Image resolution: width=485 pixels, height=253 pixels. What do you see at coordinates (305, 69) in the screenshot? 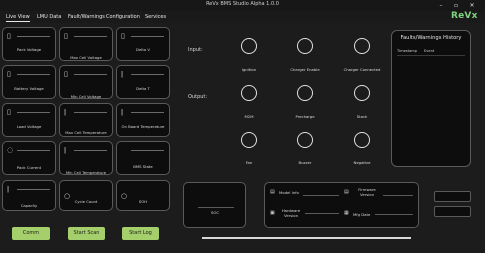
I see `charger-enable-label: Charger Enable` at bounding box center [305, 69].